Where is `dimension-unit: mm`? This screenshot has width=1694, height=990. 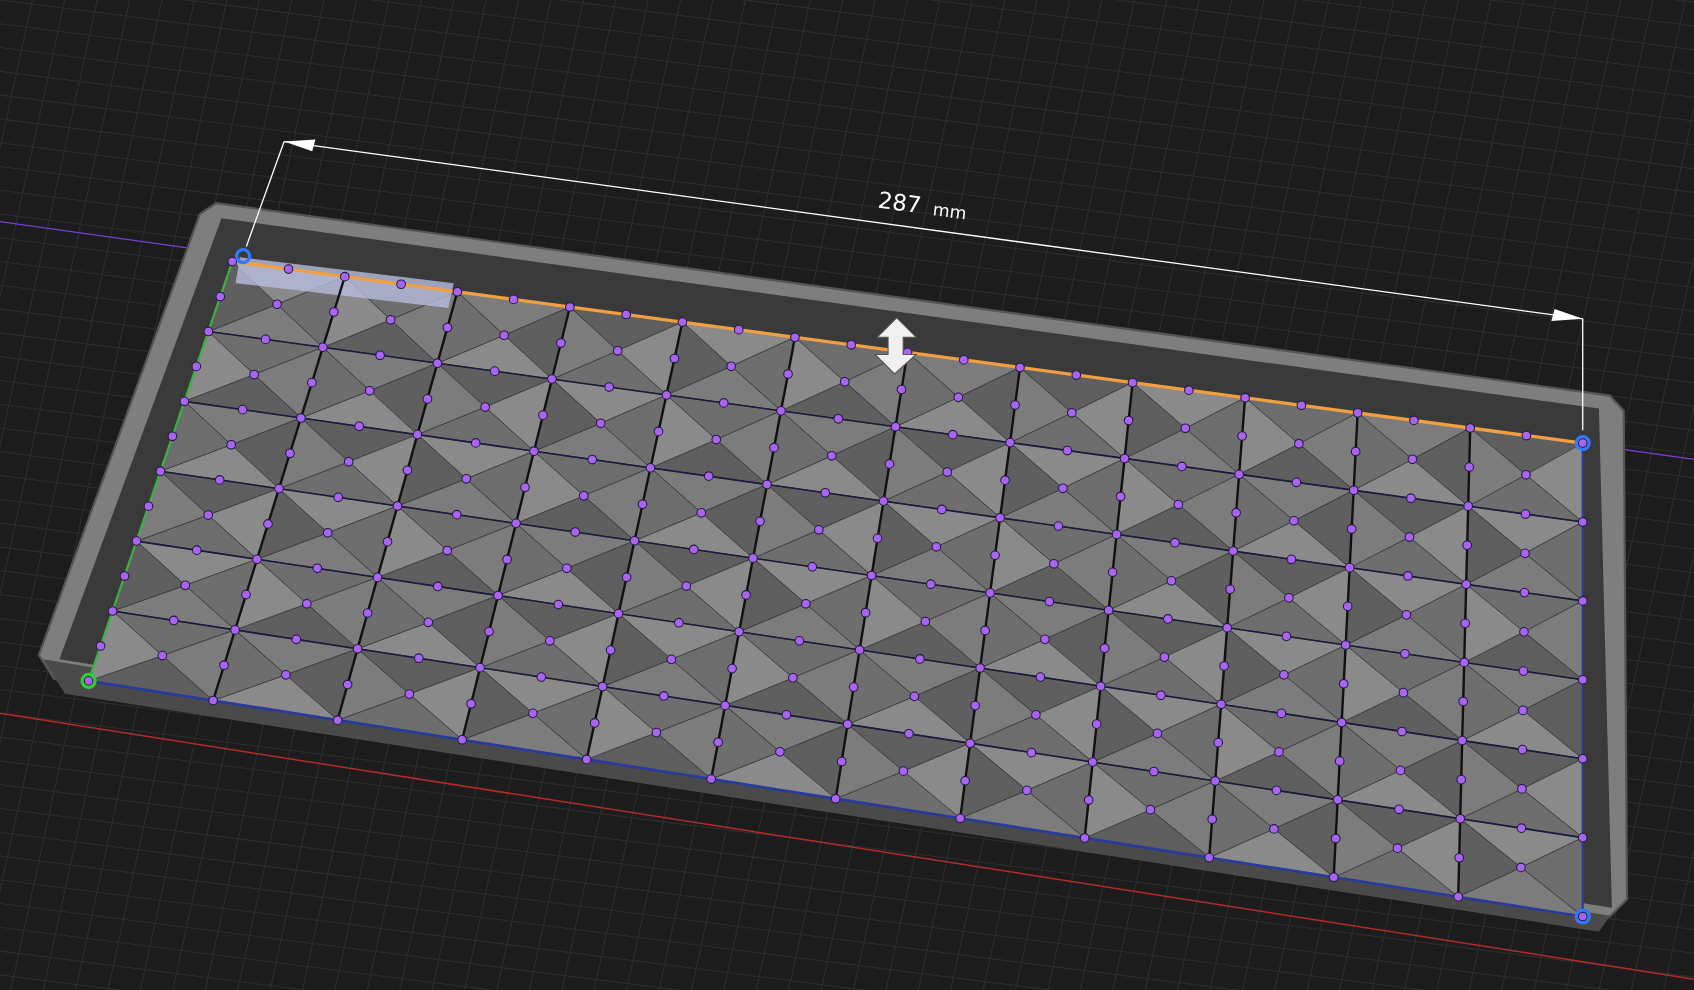
dimension-unit: mm is located at coordinates (949, 211).